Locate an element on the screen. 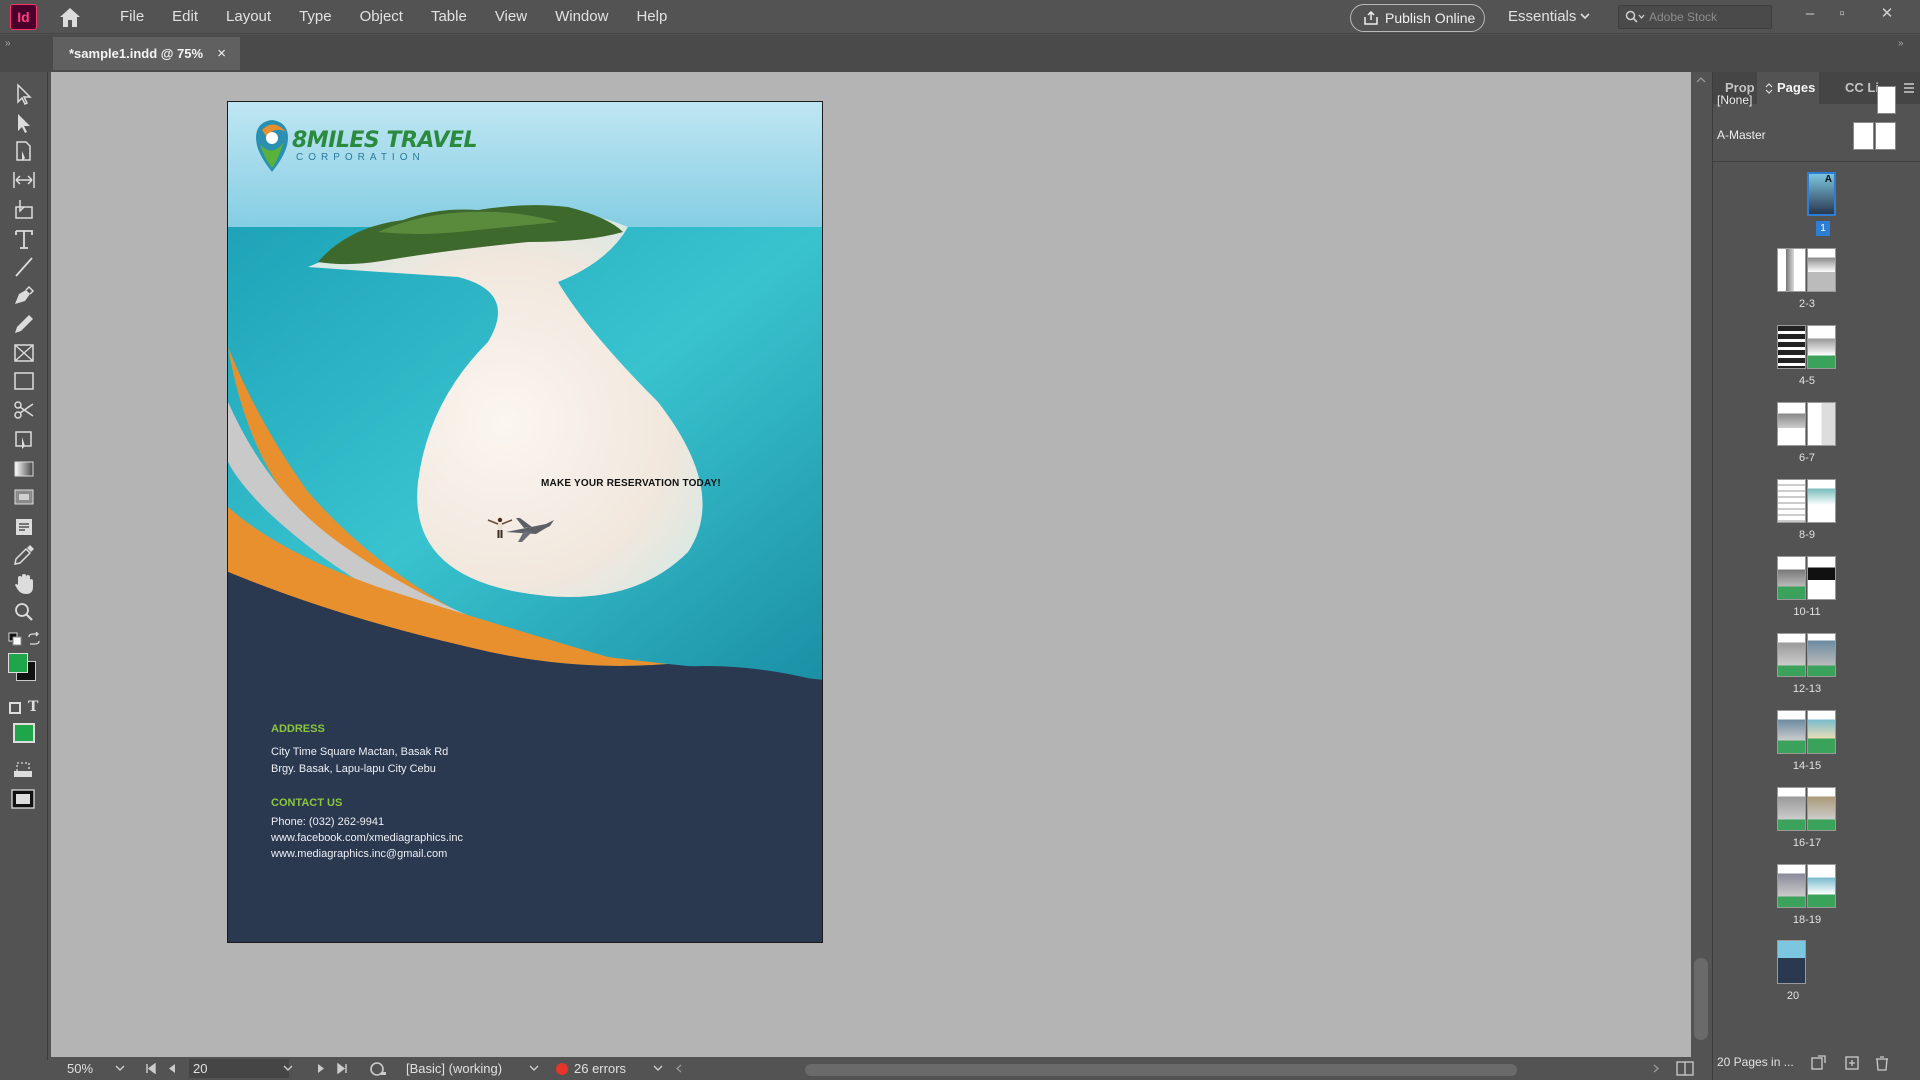 This screenshot has height=1080, width=1920. split-window-icon is located at coordinates (1685, 1068).